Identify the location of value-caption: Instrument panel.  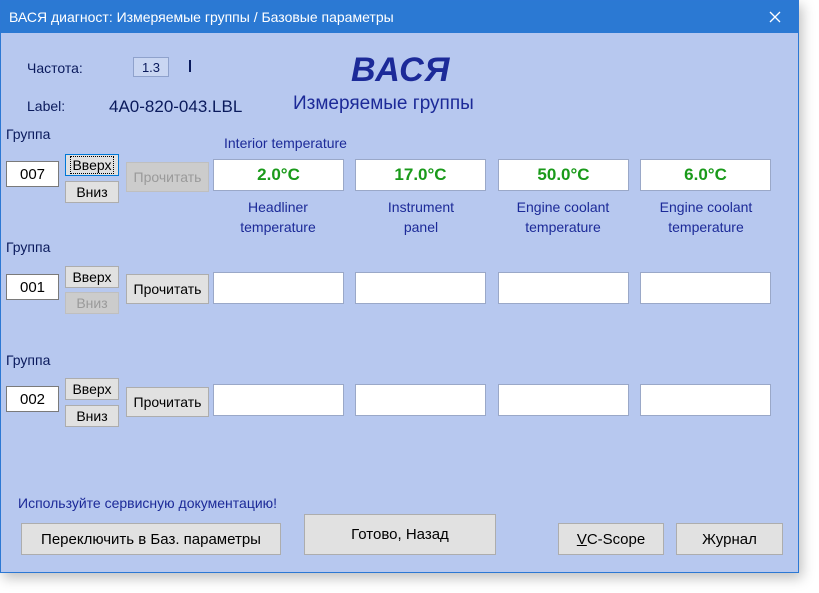
(421, 217).